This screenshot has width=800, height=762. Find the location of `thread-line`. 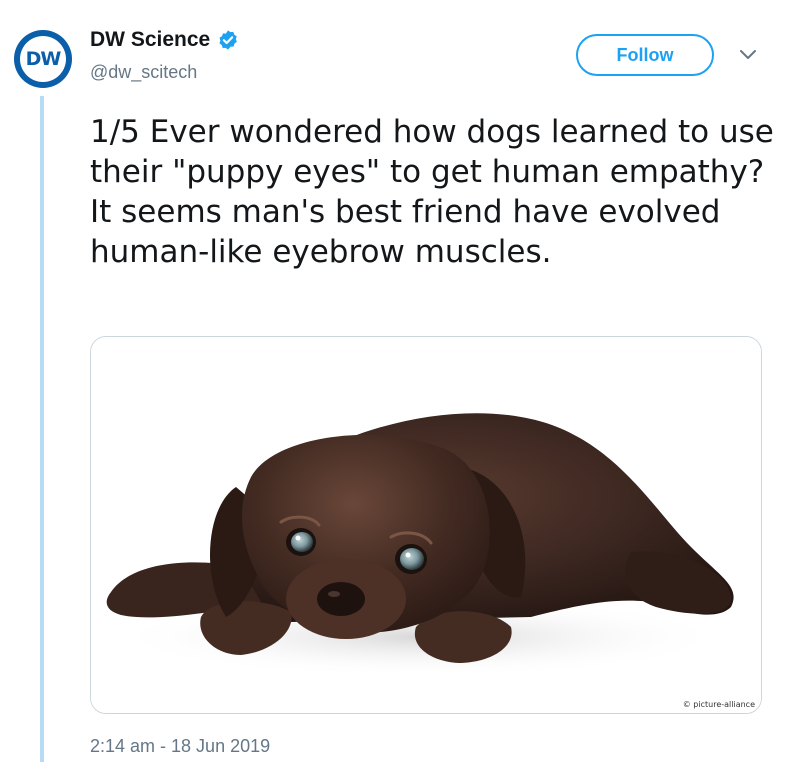

thread-line is located at coordinates (42, 429).